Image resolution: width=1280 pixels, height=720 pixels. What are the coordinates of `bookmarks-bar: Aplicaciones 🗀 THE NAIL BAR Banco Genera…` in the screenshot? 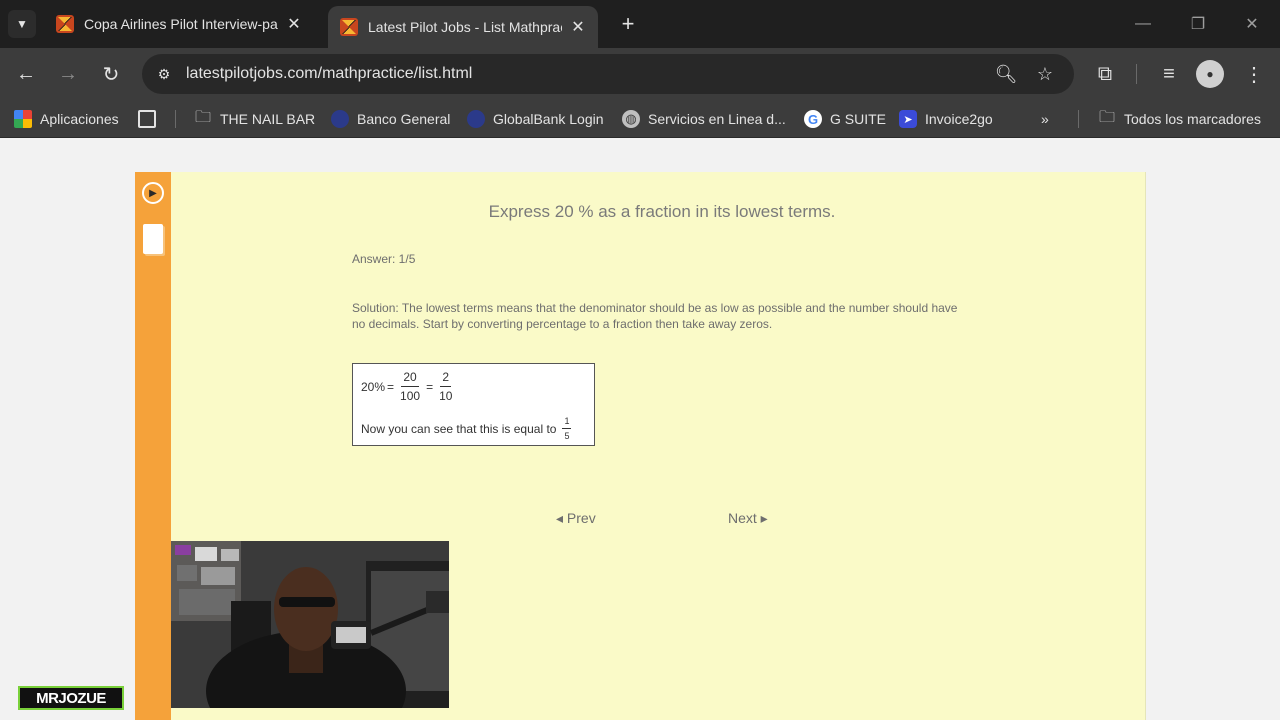 It's located at (640, 119).